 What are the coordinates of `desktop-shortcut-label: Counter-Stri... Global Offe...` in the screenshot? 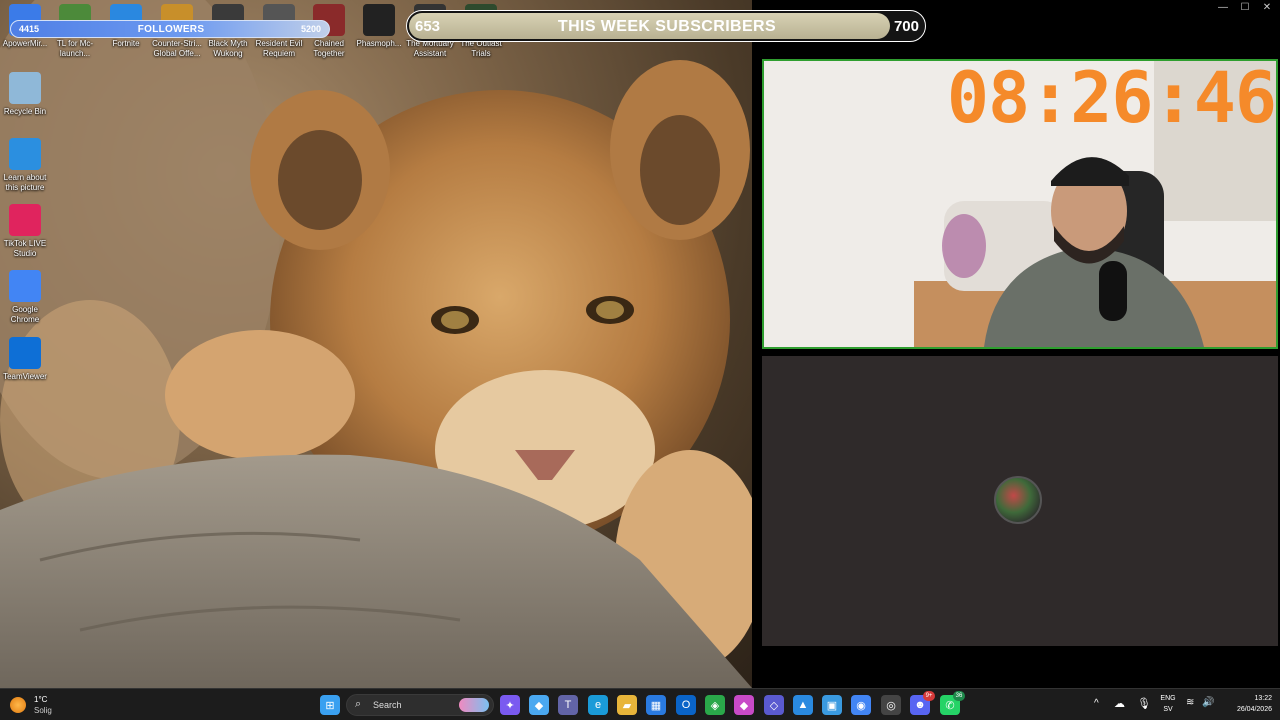 It's located at (177, 48).